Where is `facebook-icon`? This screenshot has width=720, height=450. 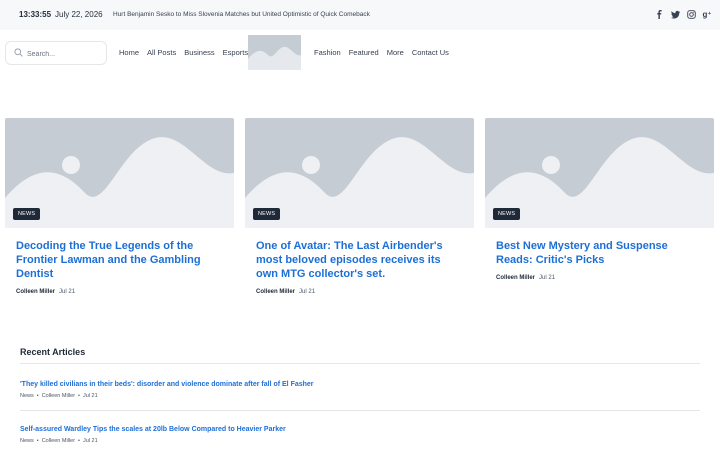
facebook-icon is located at coordinates (659, 14).